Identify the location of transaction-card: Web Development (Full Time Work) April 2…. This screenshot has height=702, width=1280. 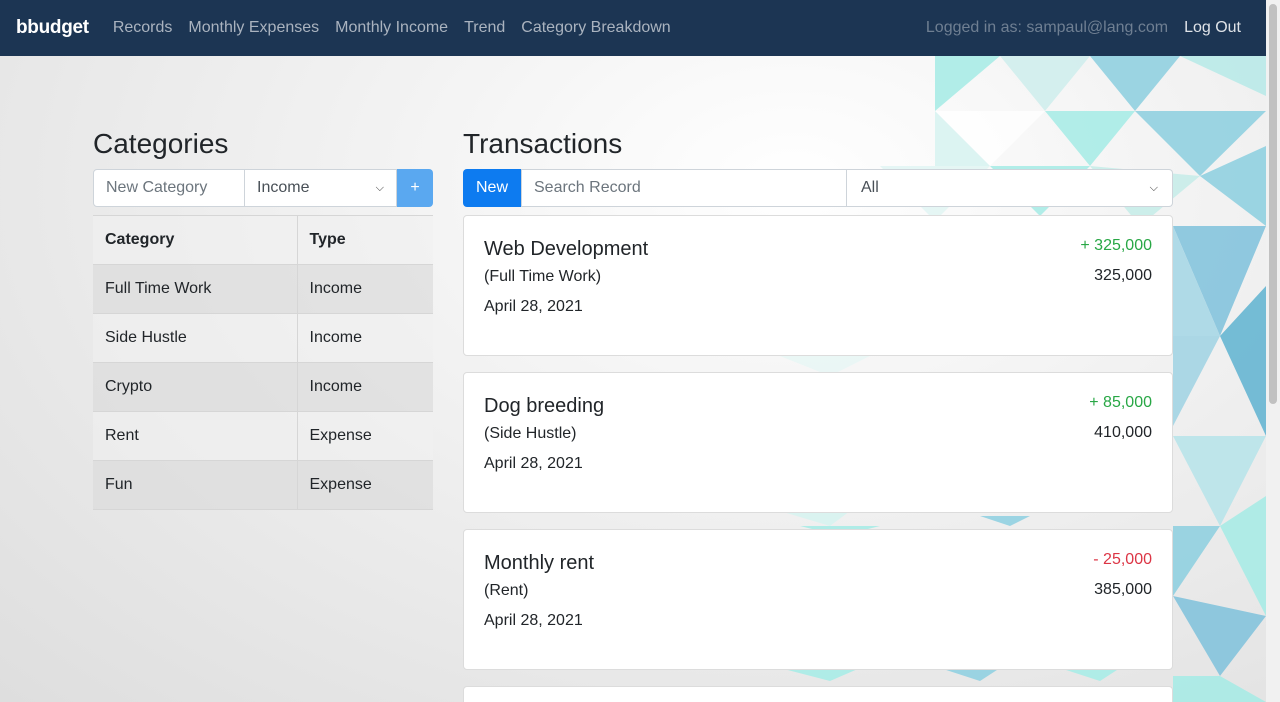
(818, 285).